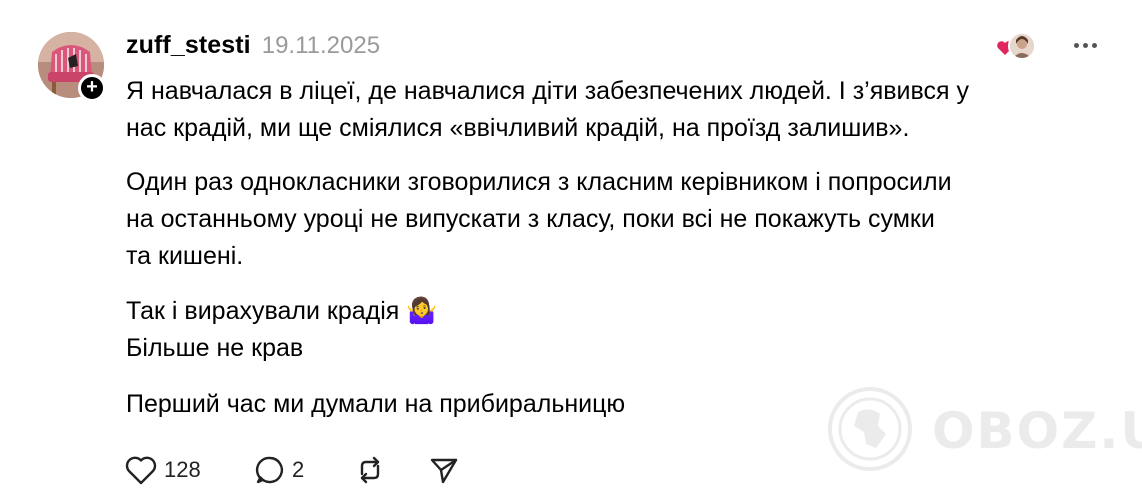 The image size is (1142, 498). Describe the element at coordinates (188, 45) in the screenshot. I see `username-link: zuff_stesti` at that location.